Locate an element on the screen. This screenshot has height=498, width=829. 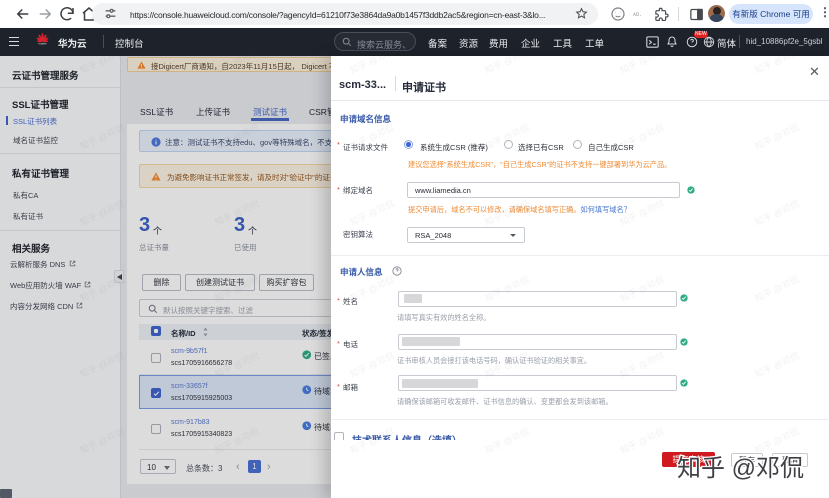
svg-text: HUAWEI is located at coordinates (42, 43).